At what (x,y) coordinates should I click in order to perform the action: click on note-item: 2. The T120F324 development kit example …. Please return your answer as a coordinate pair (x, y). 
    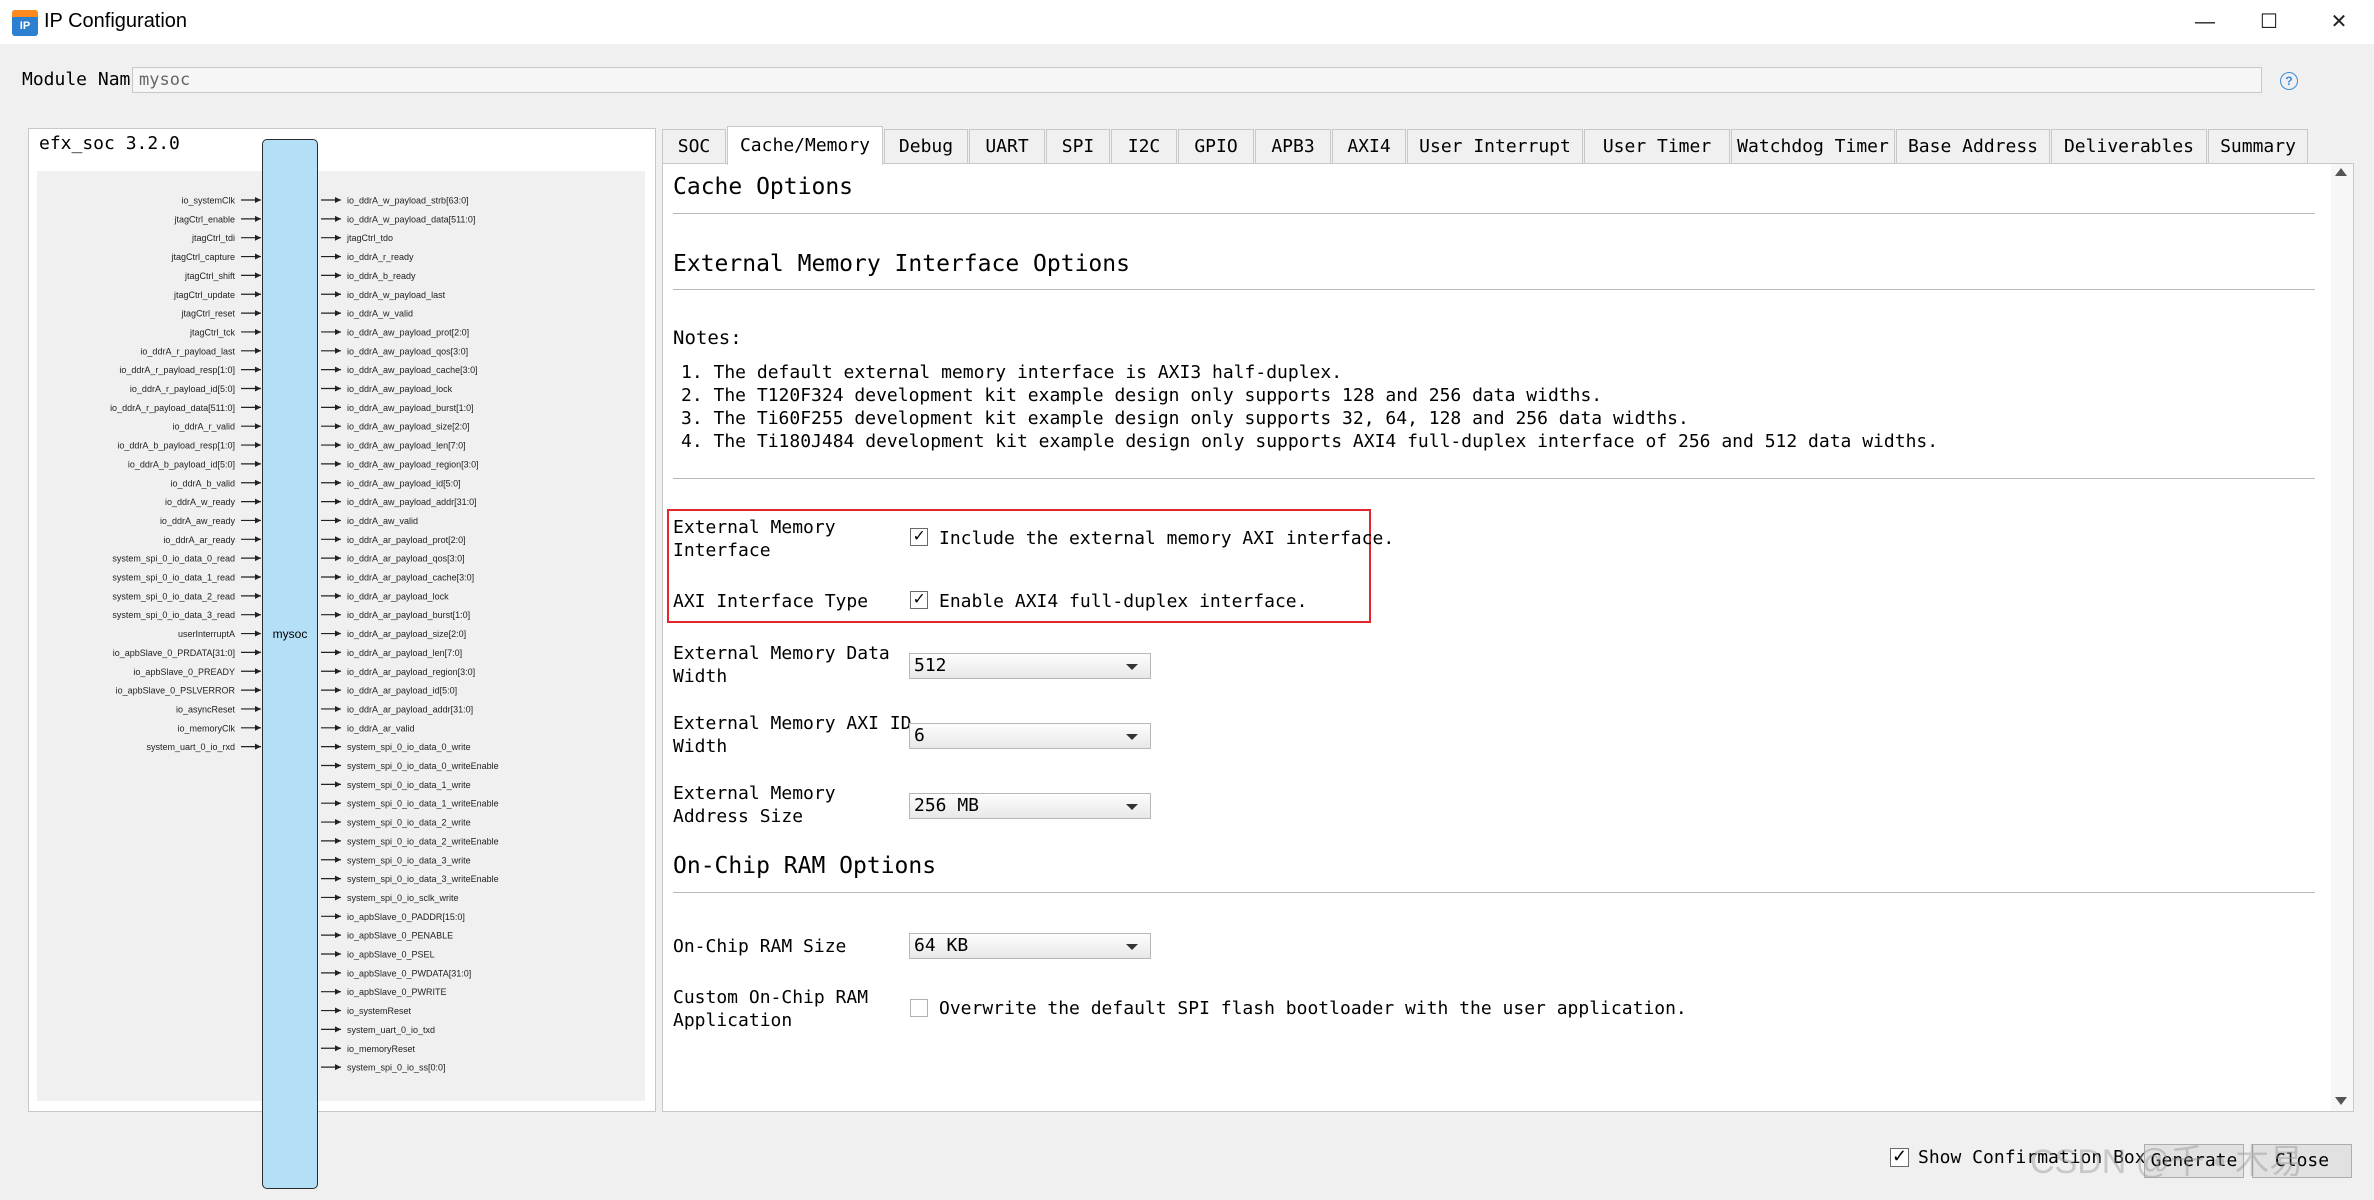
    Looking at the image, I should click on (1142, 395).